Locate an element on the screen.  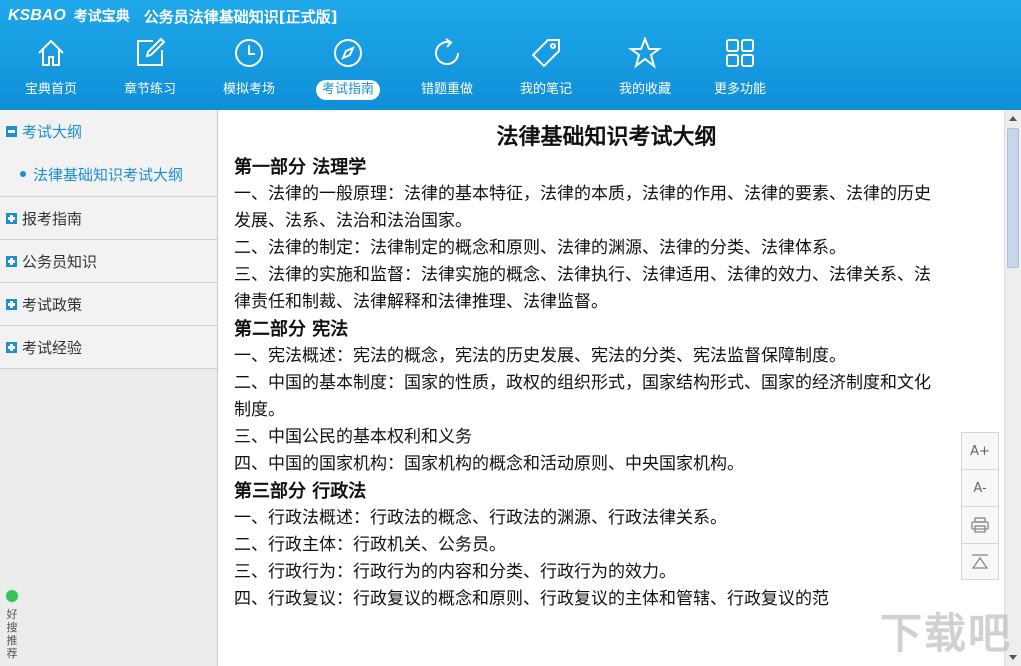
sidebar-group-civil-servant-knowledge: 公务员知识 is located at coordinates (108, 261).